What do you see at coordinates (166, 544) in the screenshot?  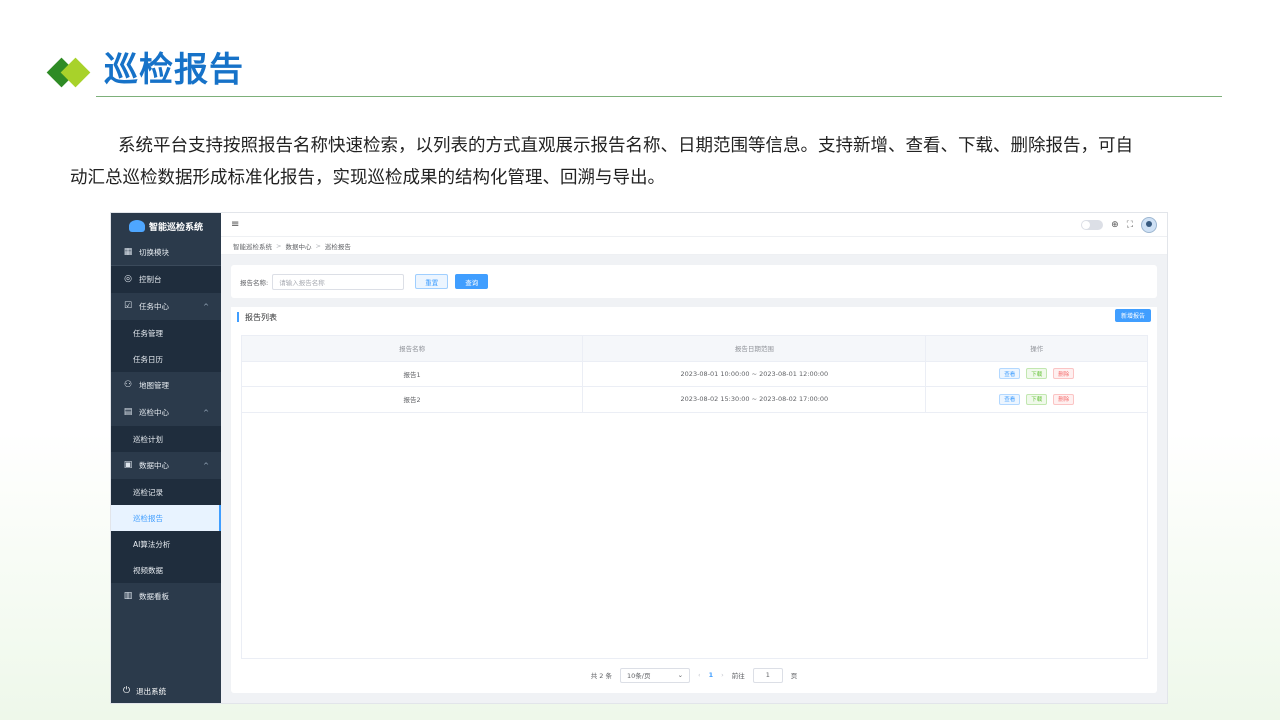 I see `sidebar-item-ai-analysis: AI算法分析` at bounding box center [166, 544].